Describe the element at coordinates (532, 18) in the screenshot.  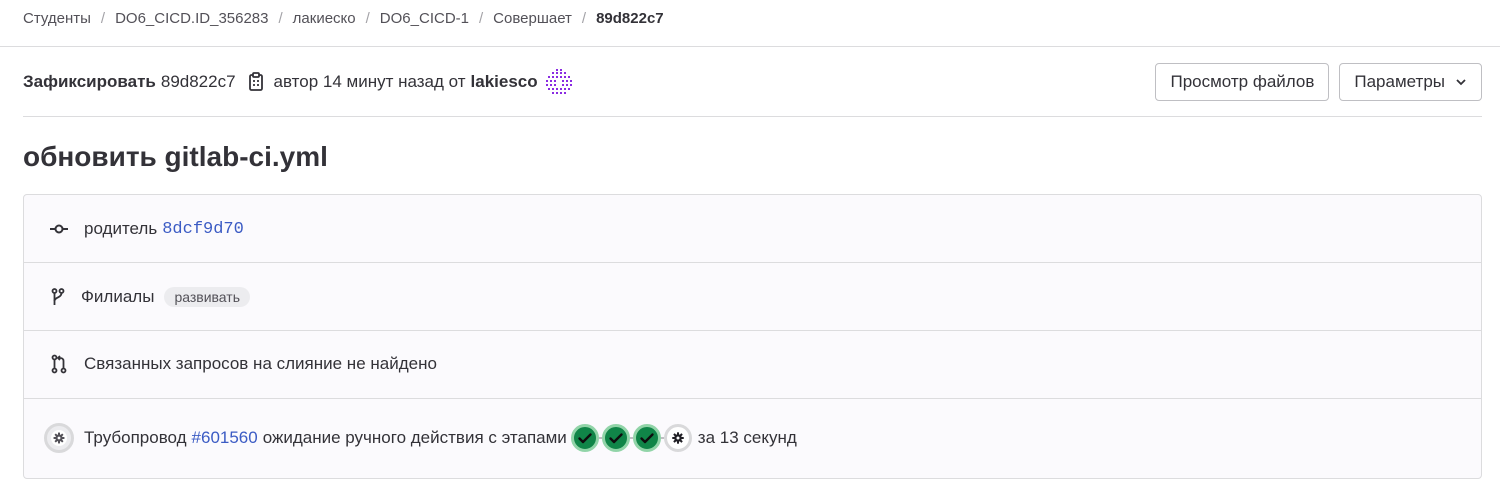
I see `breadcrumb-commits: Совершает` at that location.